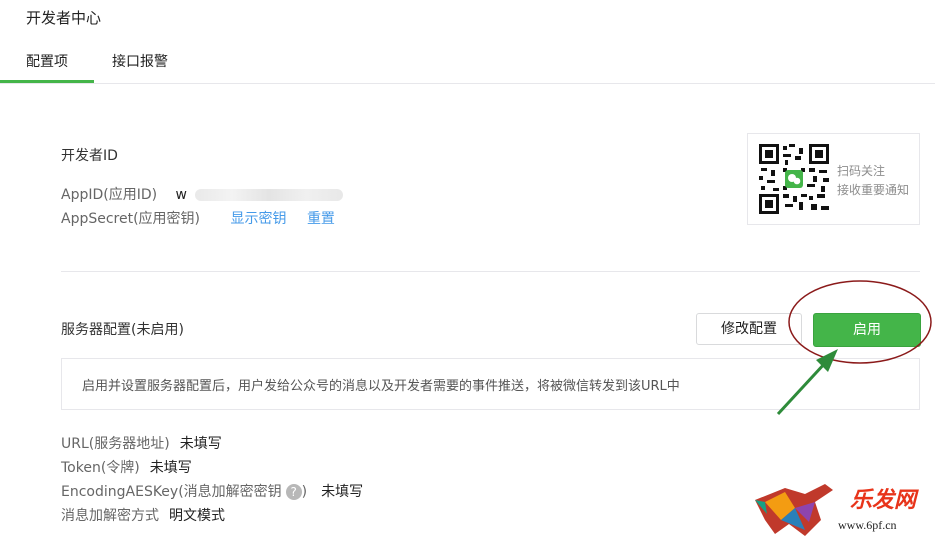  What do you see at coordinates (833, 179) in the screenshot?
I see `qr-card: 扫码关注 接收重要通知` at bounding box center [833, 179].